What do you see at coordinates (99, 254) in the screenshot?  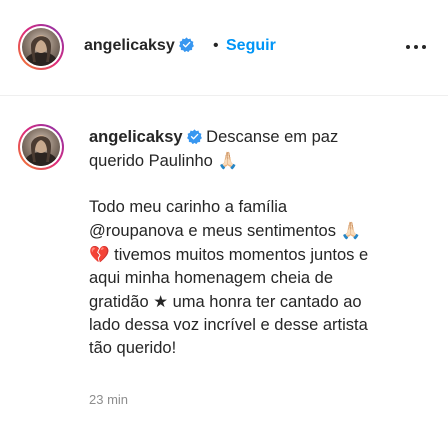 I see `broken-heart-emoji: 💔` at bounding box center [99, 254].